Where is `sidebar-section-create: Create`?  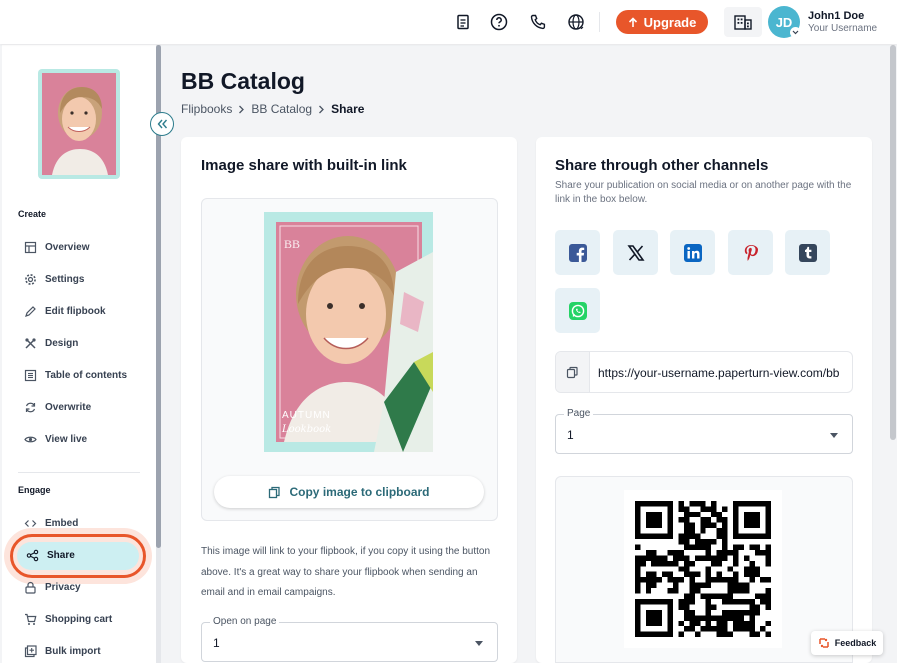 sidebar-section-create: Create is located at coordinates (32, 214).